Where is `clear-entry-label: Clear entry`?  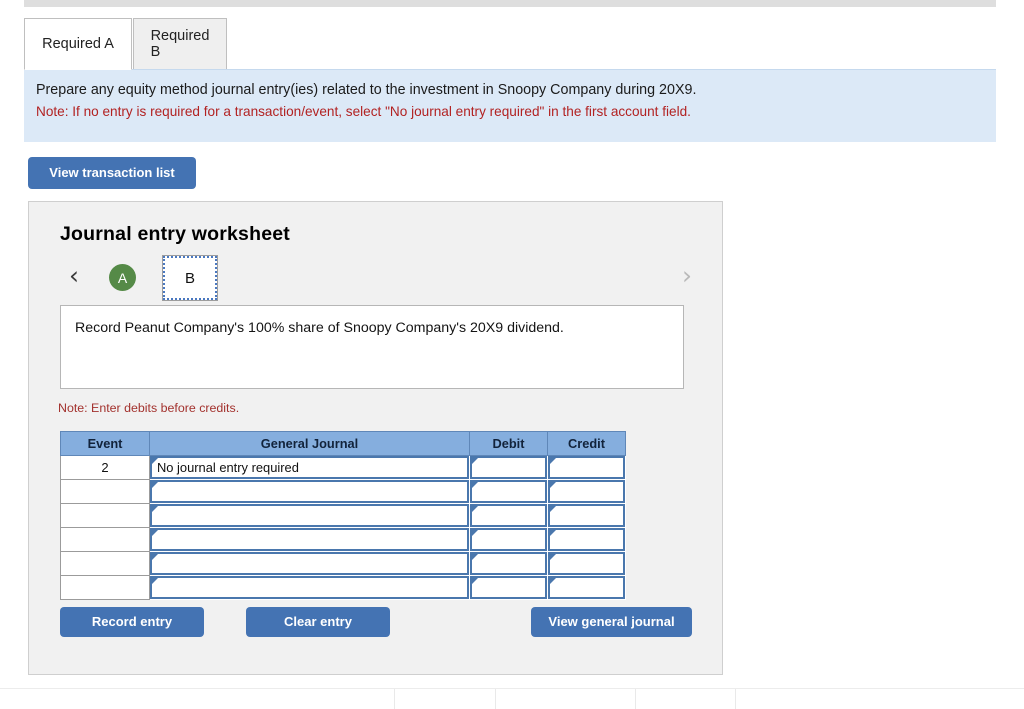 clear-entry-label: Clear entry is located at coordinates (318, 621).